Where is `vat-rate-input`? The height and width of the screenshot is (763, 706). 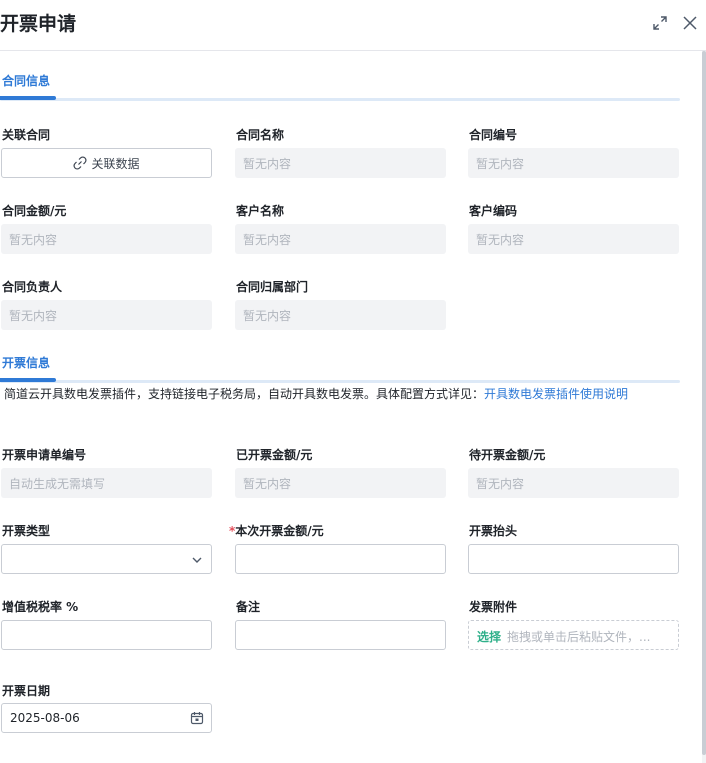 vat-rate-input is located at coordinates (106, 635).